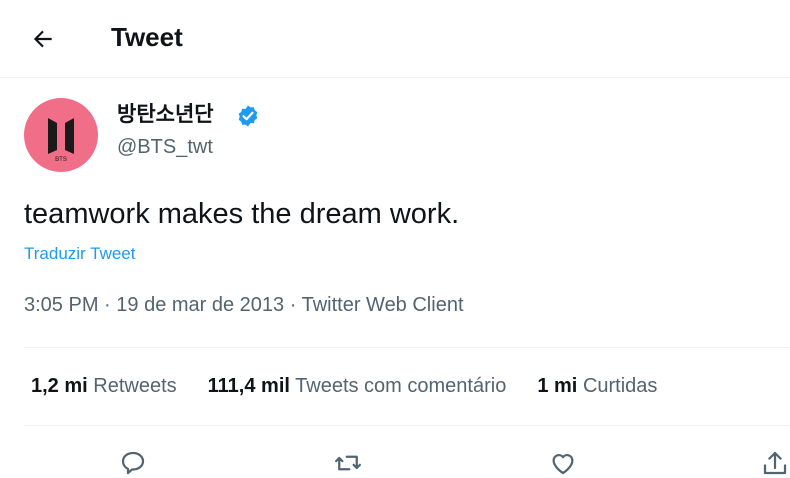 Image resolution: width=790 pixels, height=478 pixels. I want to click on bts-logo-icon: BTS, so click(61, 140).